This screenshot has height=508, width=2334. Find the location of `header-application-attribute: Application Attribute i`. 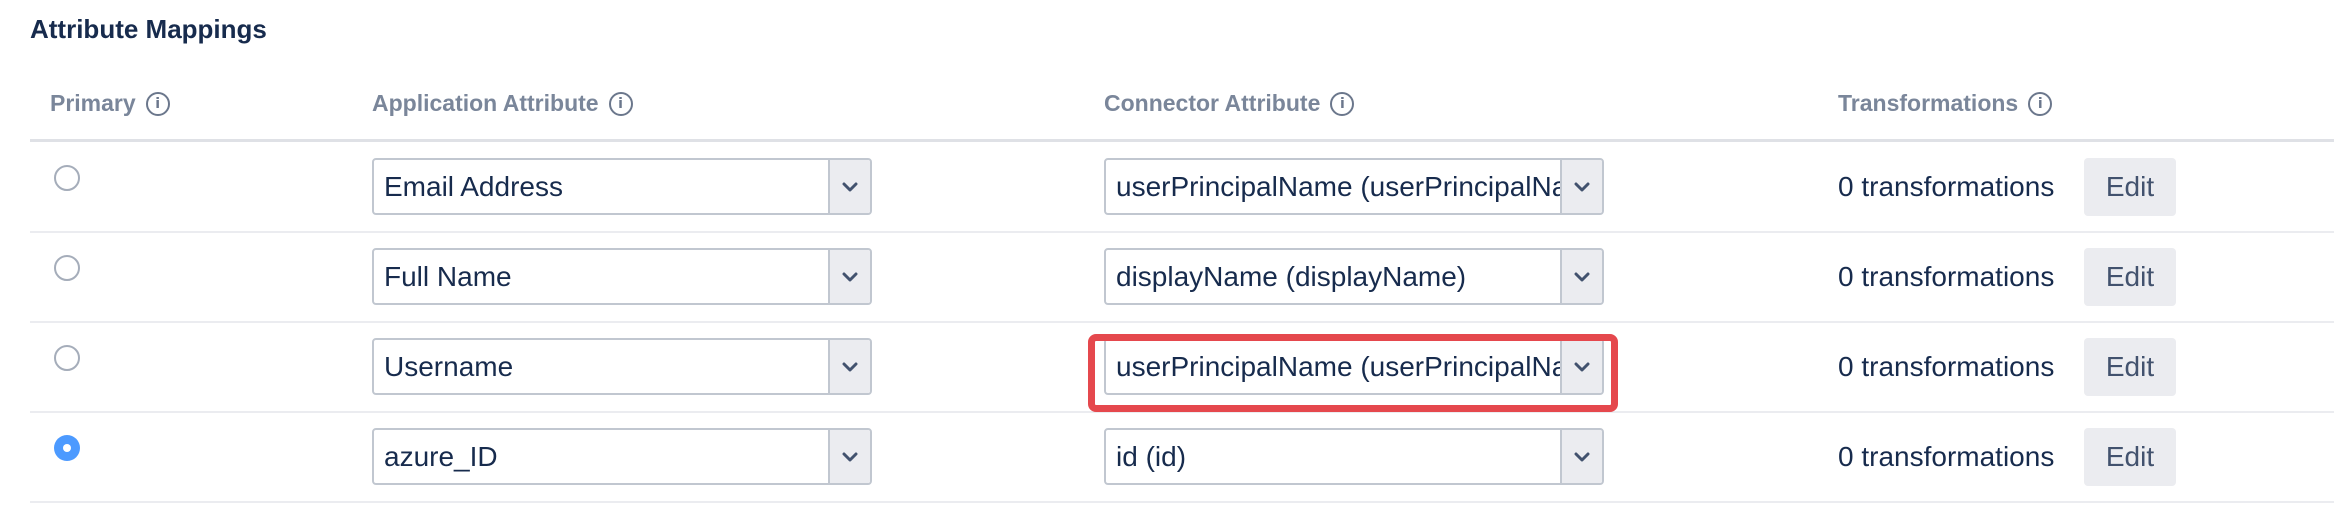

header-application-attribute: Application Attribute i is located at coordinates (502, 103).